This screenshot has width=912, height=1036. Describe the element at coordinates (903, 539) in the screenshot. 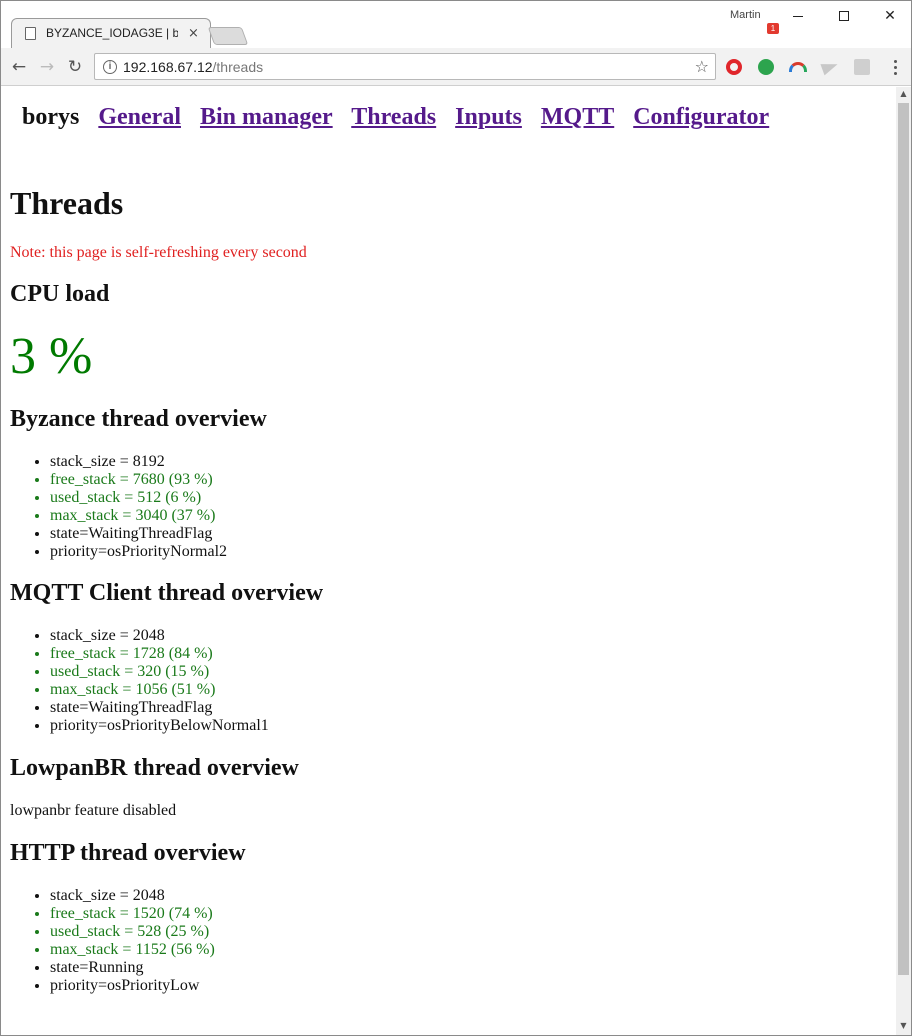

I see `scrollbar-thumb` at that location.